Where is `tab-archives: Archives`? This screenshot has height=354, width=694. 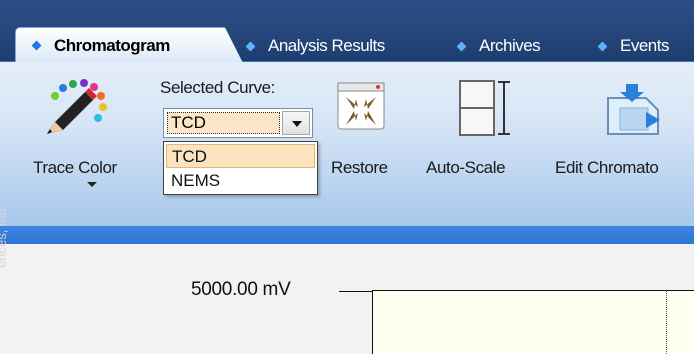 tab-archives: Archives is located at coordinates (498, 46).